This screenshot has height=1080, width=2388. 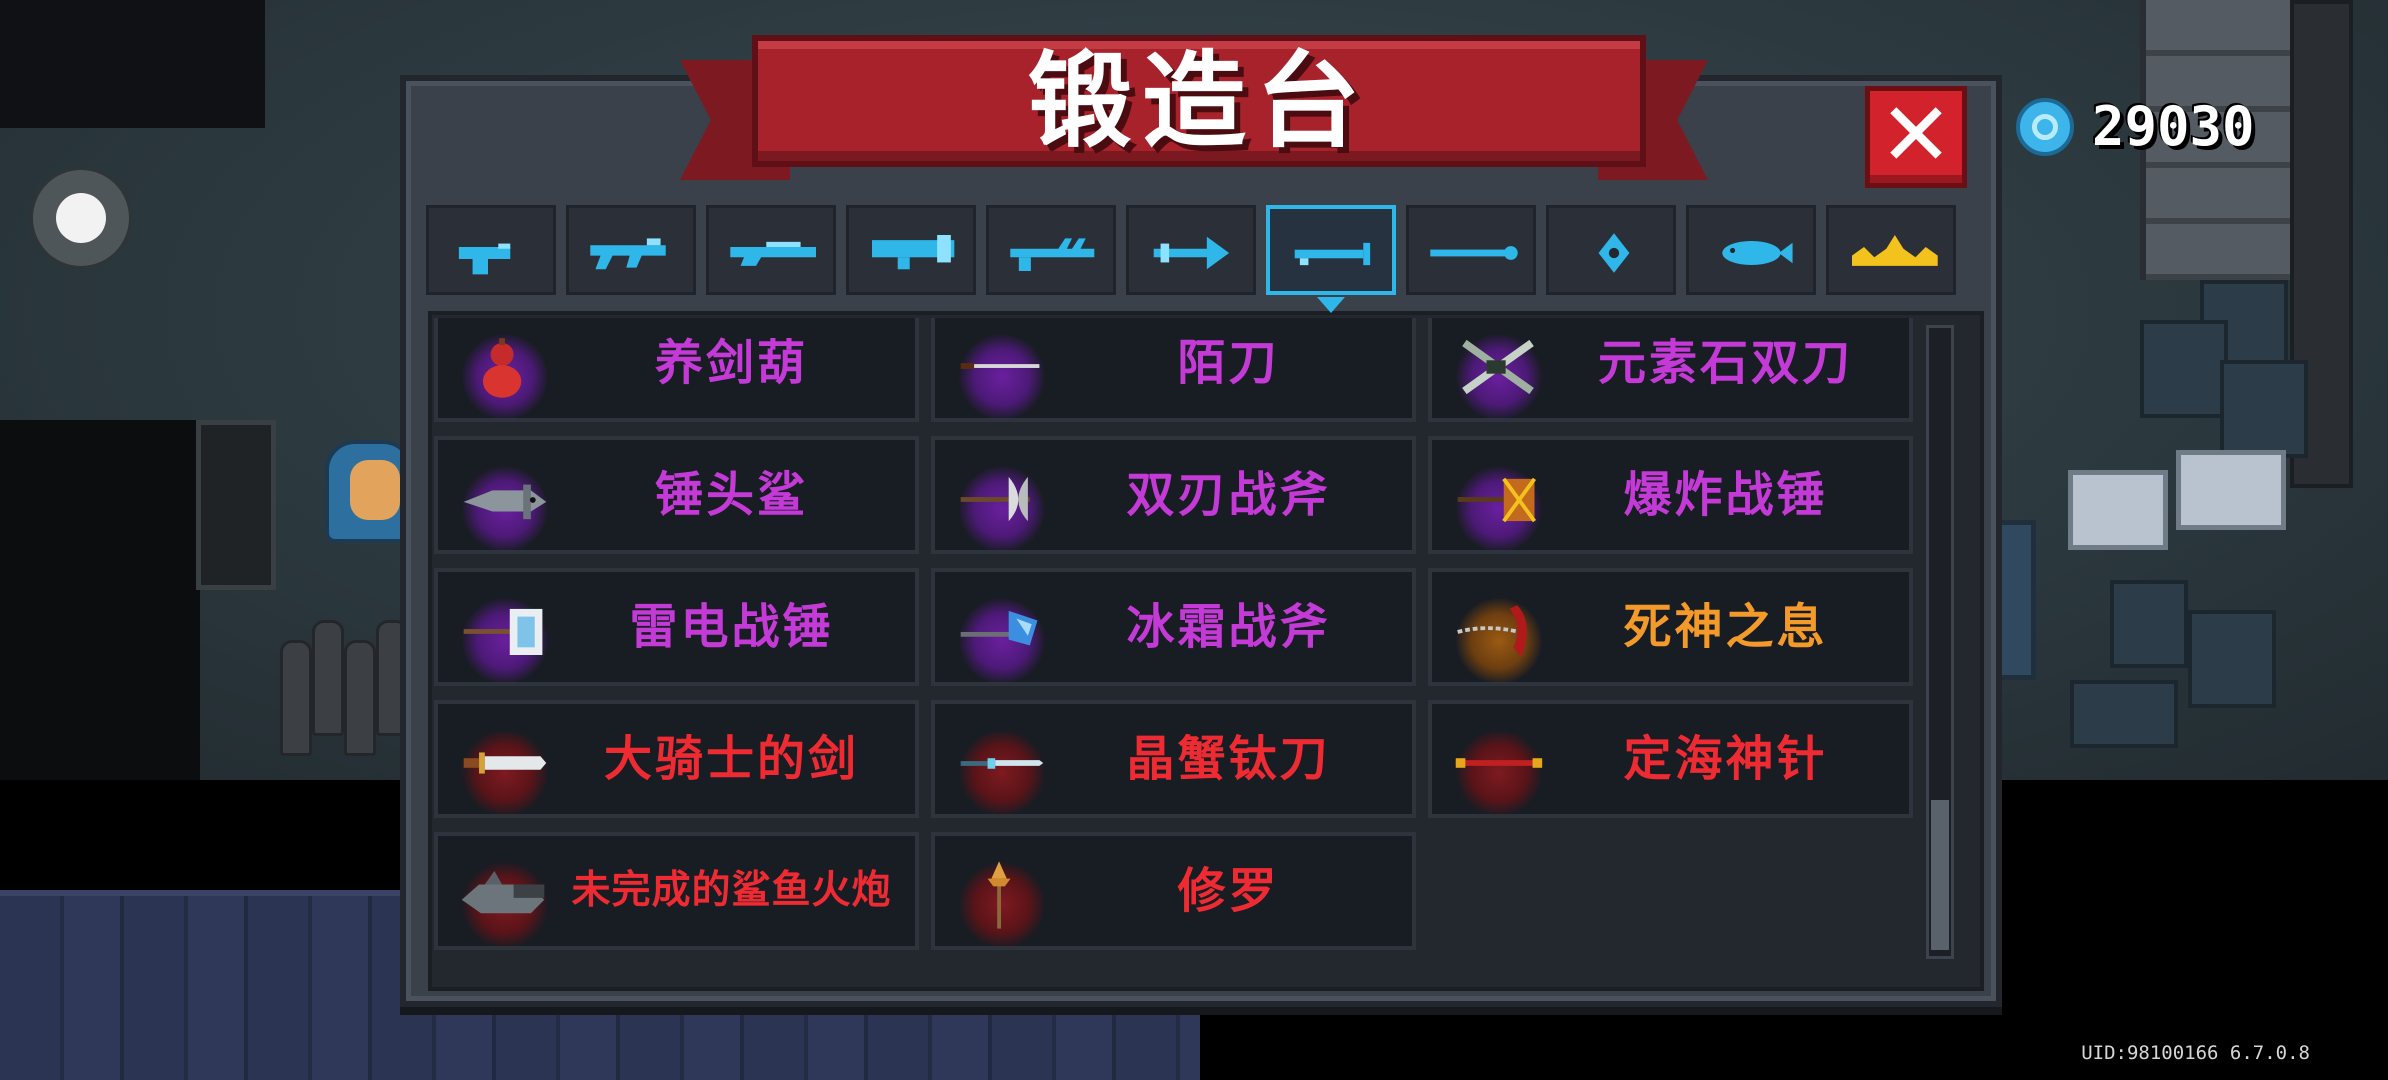 What do you see at coordinates (1725, 627) in the screenshot?
I see `weapon-name: 死神之息` at bounding box center [1725, 627].